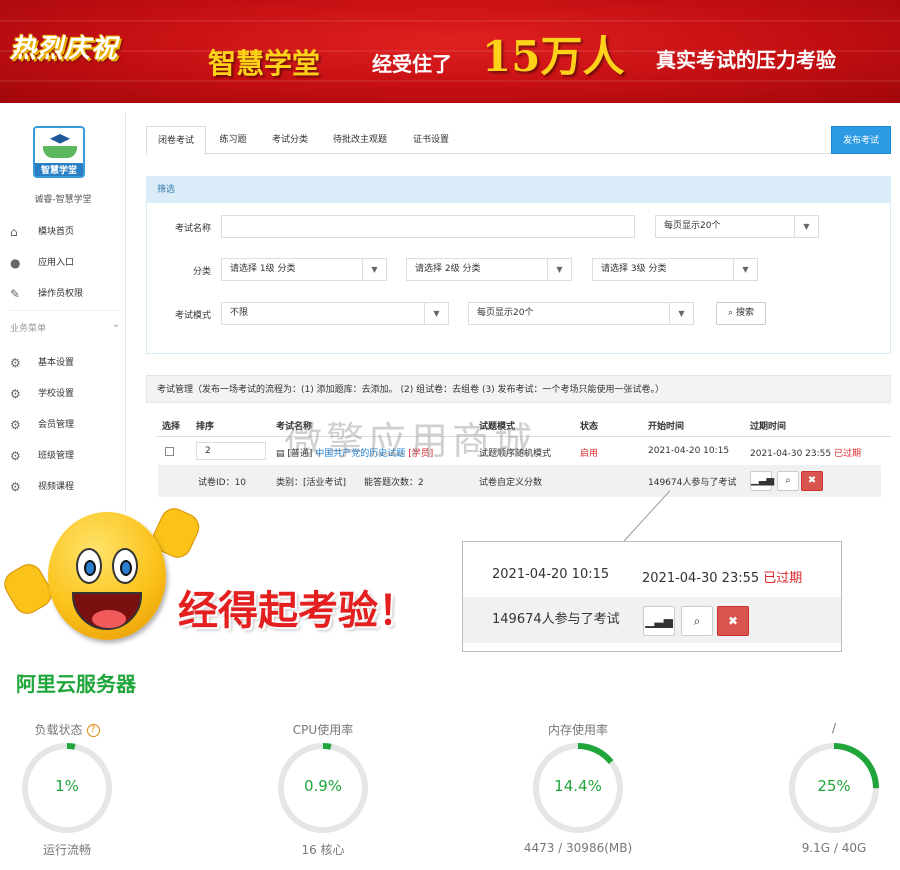 This screenshot has height=870, width=900. What do you see at coordinates (107, 576) in the screenshot?
I see `smiley-face-icon` at bounding box center [107, 576].